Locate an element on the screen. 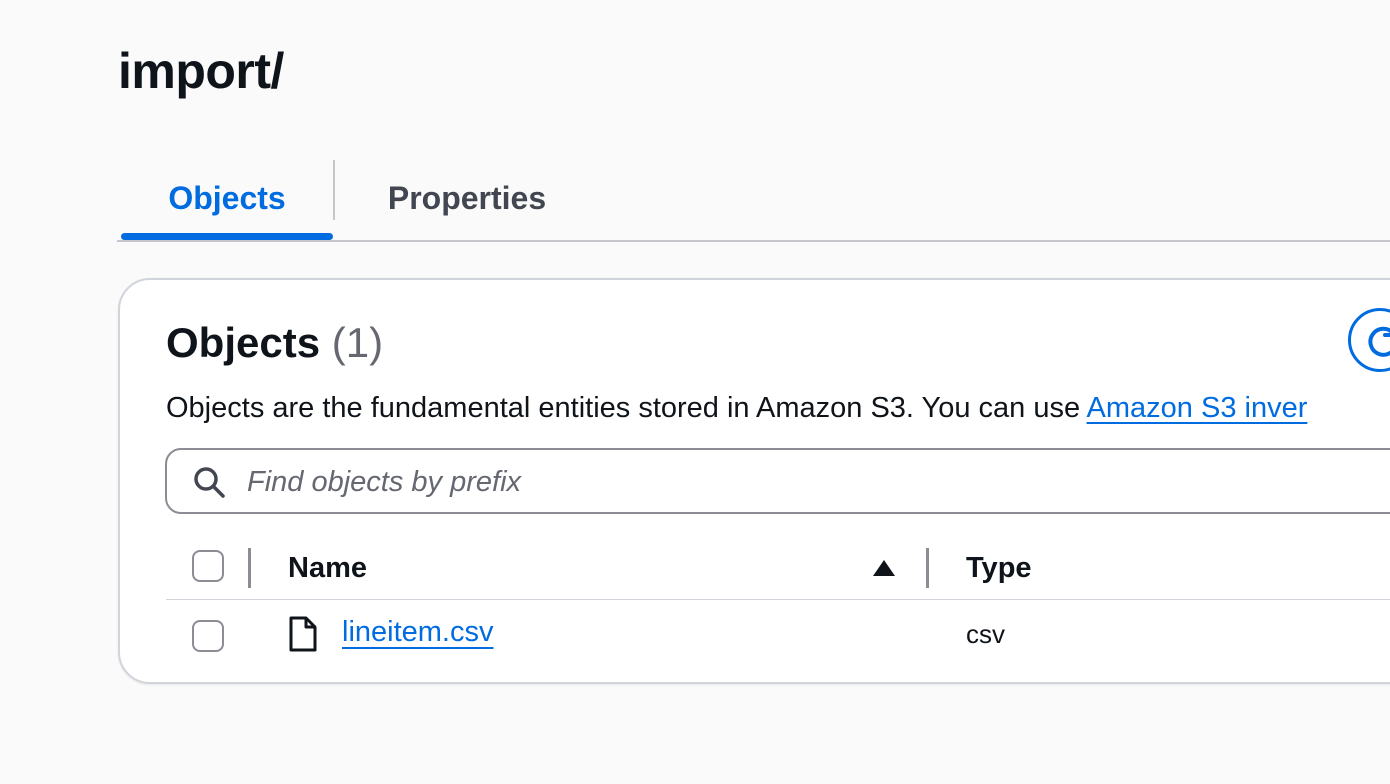 The width and height of the screenshot is (1390, 784). header-divider is located at coordinates (778, 599).